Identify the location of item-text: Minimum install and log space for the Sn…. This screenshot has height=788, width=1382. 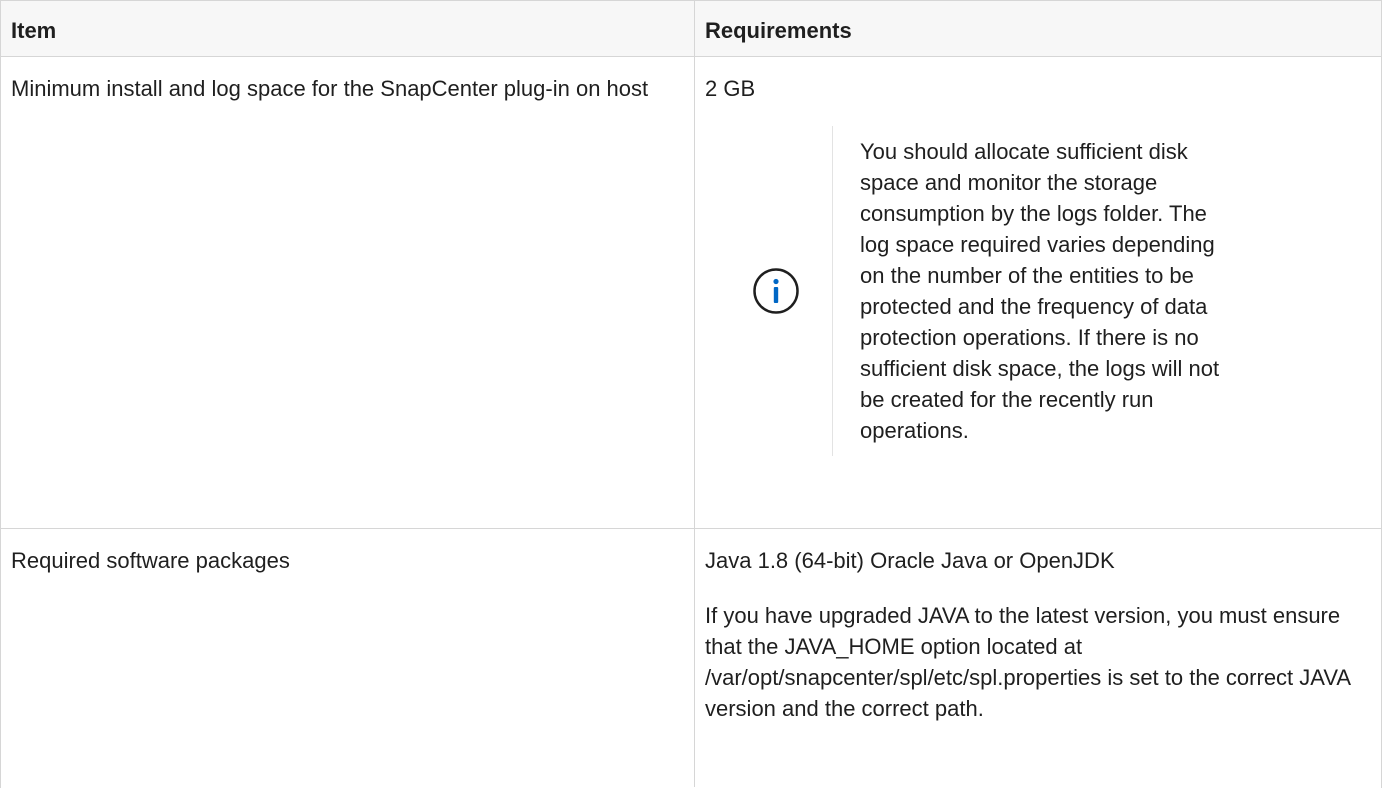
(330, 88).